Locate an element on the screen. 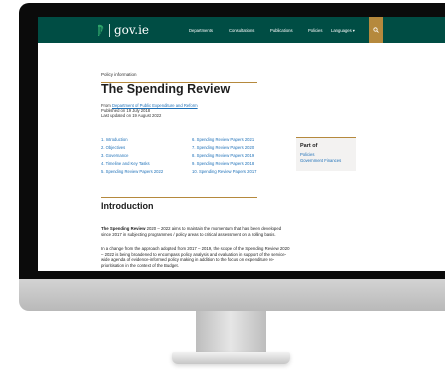  toc-link-papers-2022: 5. Spending Review Papers 2022 is located at coordinates (132, 171).